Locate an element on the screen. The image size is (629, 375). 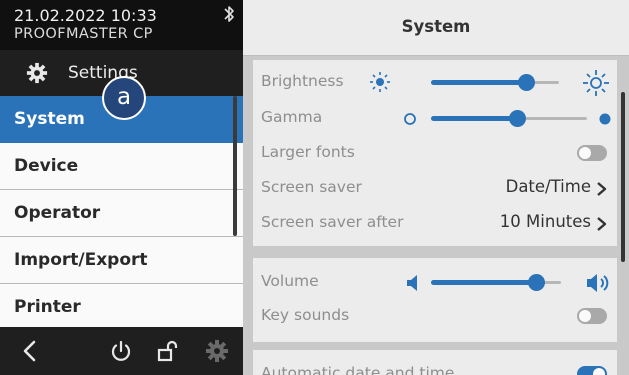
gamma-slider is located at coordinates (509, 118).